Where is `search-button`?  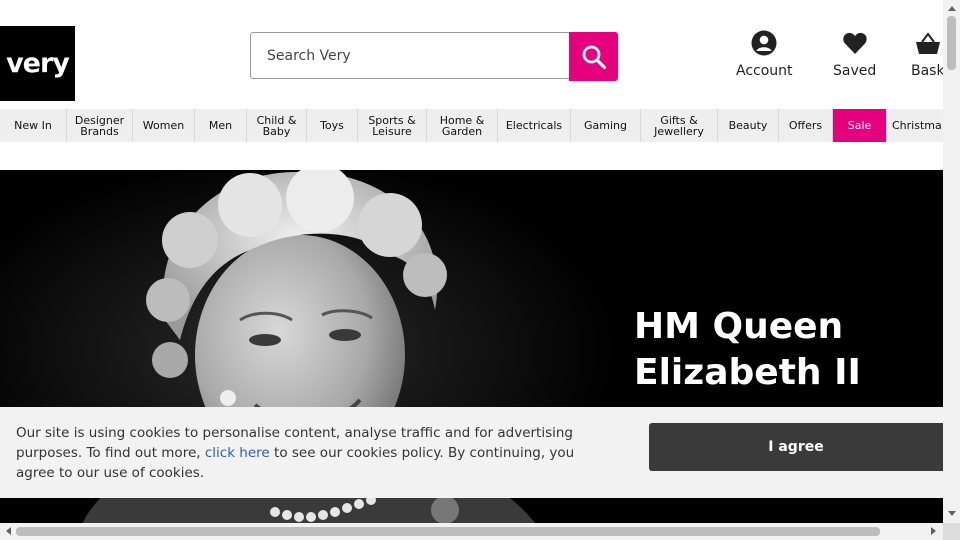
search-button is located at coordinates (593, 56).